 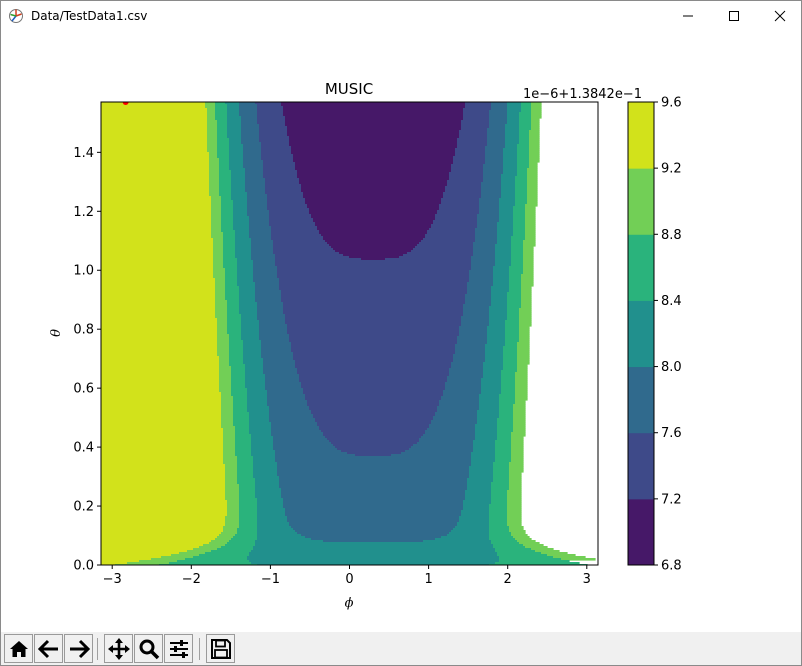 What do you see at coordinates (671, 103) in the screenshot?
I see `colorbar-tick-label: 9.6` at bounding box center [671, 103].